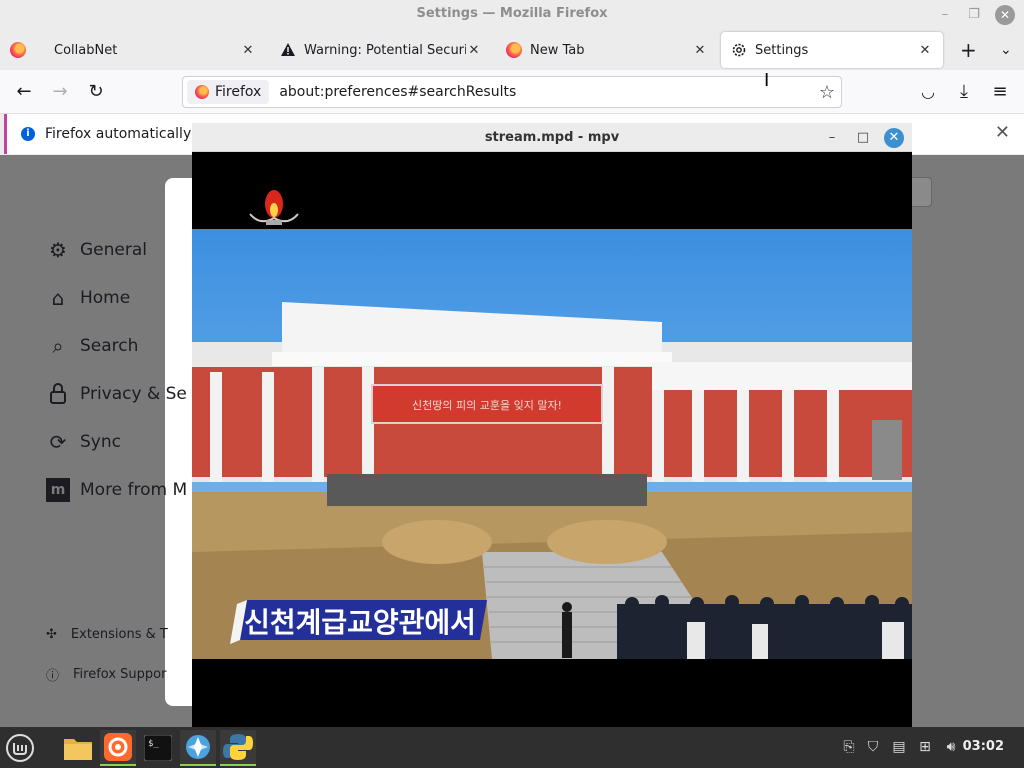 The height and width of the screenshot is (768, 1024). Describe the element at coordinates (28, 134) in the screenshot. I see `info-icon: i` at that location.